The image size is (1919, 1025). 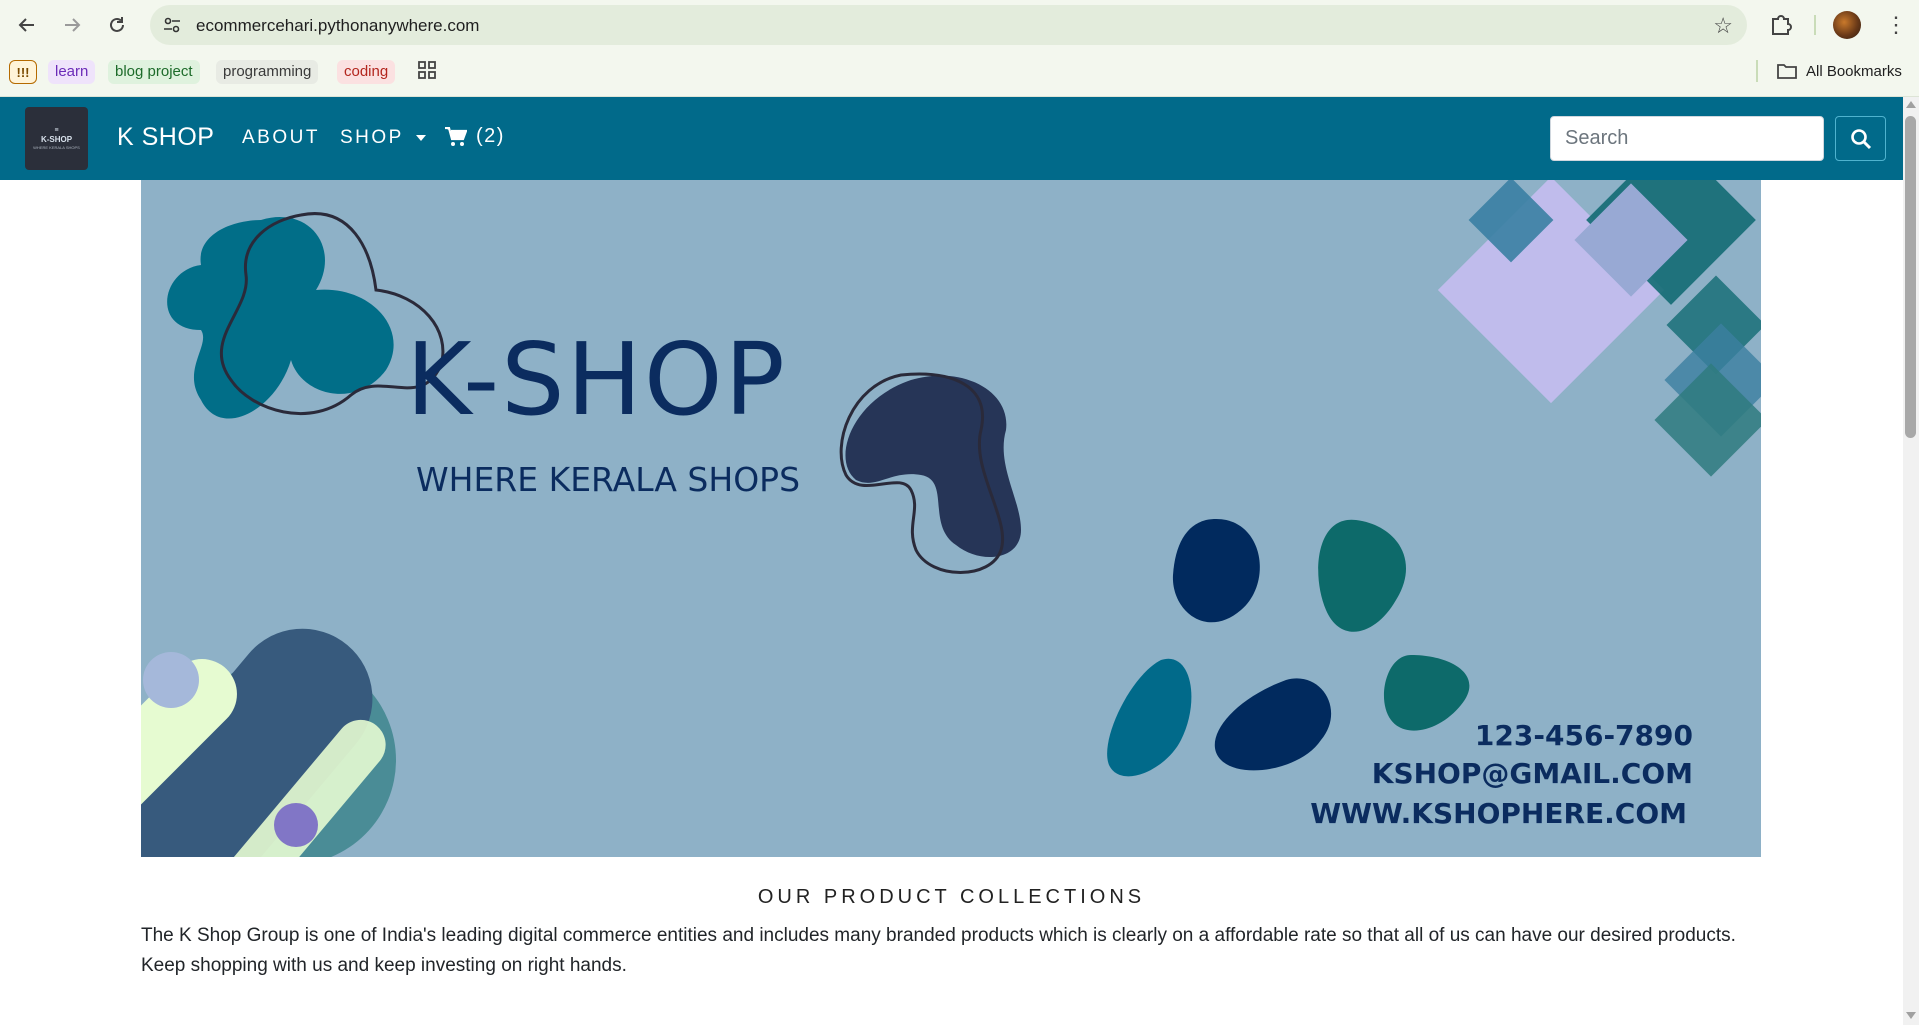 I want to click on banner-email: KSHOP@GMAIL.COM, so click(x=1532, y=773).